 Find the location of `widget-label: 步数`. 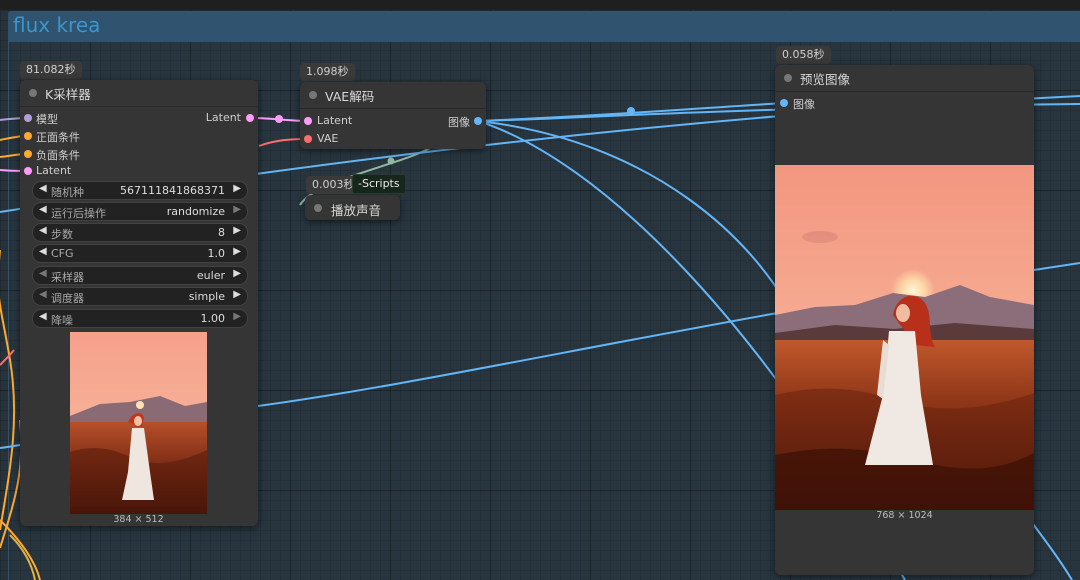

widget-label: 步数 is located at coordinates (62, 234).